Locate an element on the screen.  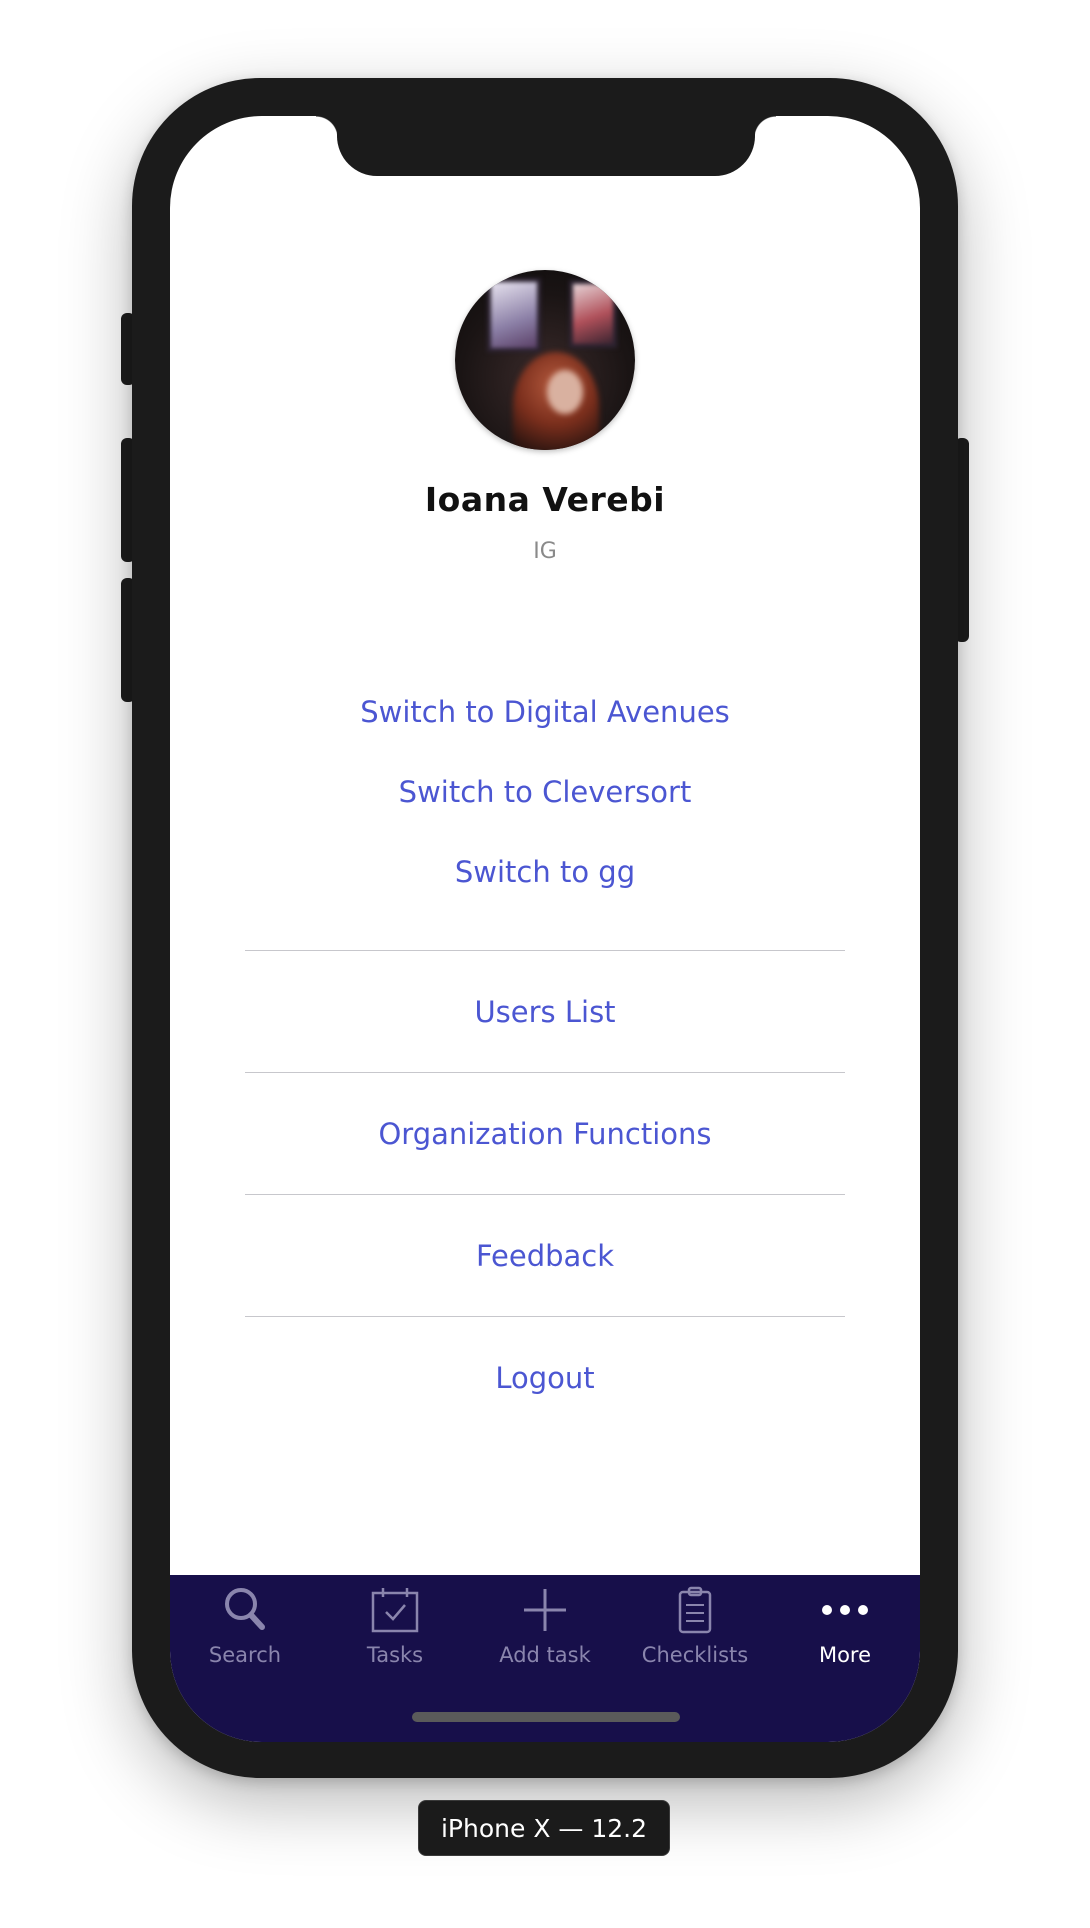
more-dots-icon is located at coordinates (845, 1610).